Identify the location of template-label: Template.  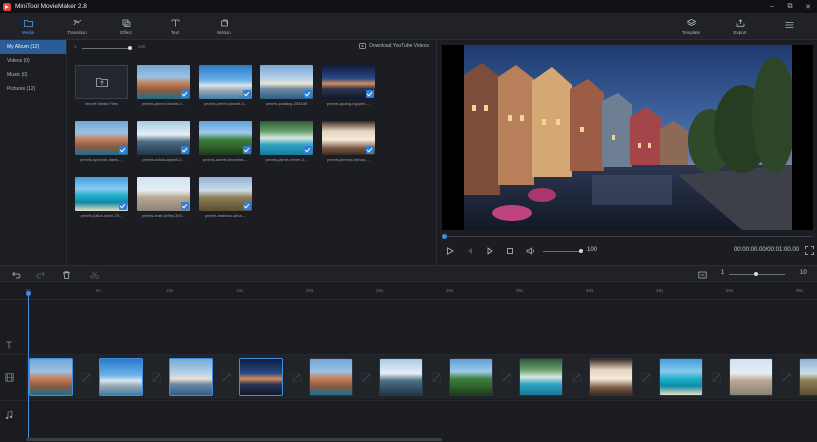
(691, 32).